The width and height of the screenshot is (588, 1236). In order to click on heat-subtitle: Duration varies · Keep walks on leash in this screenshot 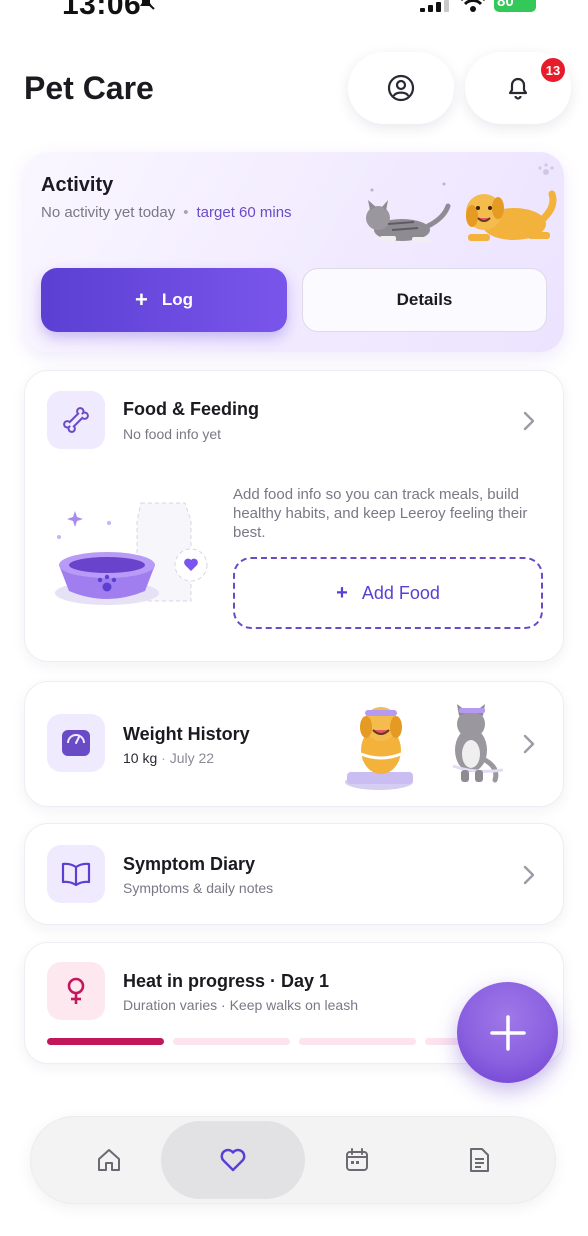, I will do `click(241, 1005)`.